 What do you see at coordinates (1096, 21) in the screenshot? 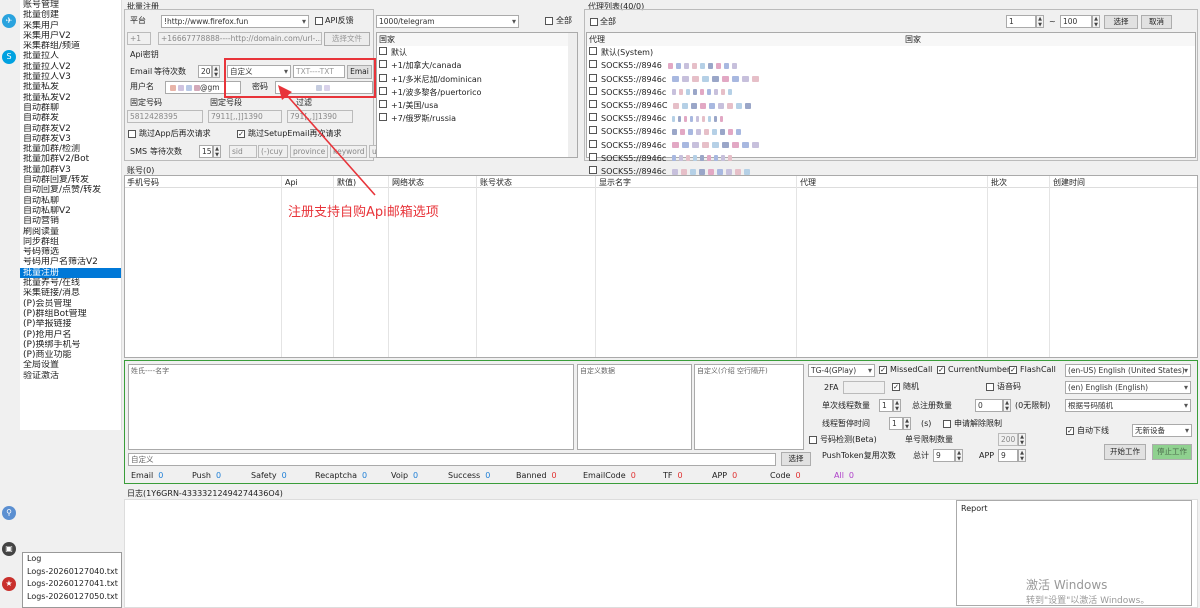
I see `proxy-to-spinner: ▲ ▼` at bounding box center [1096, 21].